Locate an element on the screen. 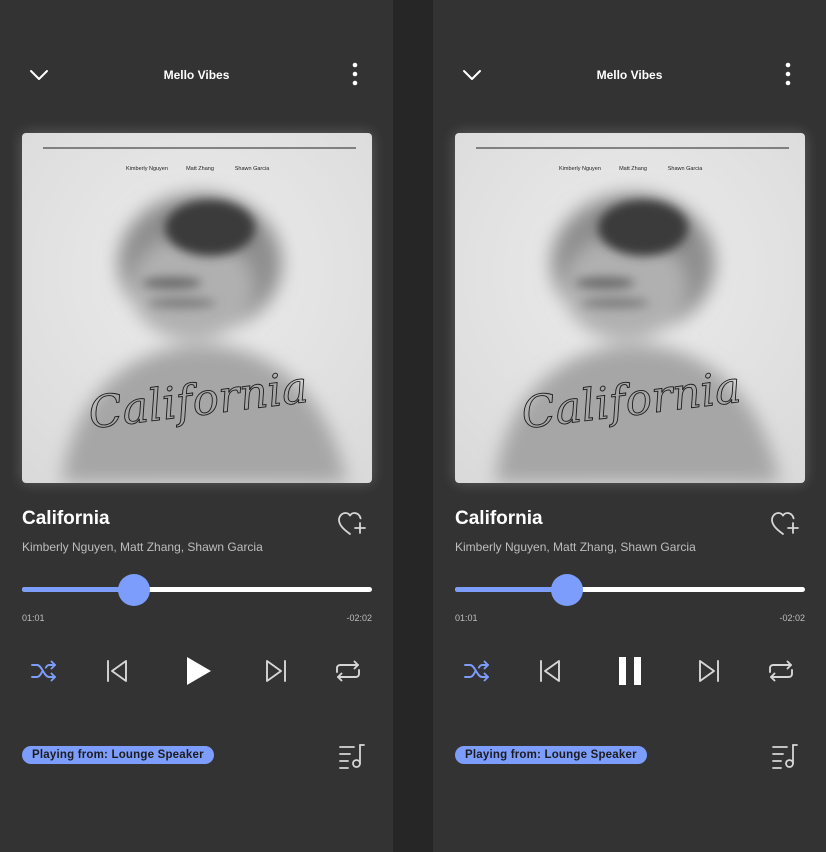 The width and height of the screenshot is (826, 852). play-button is located at coordinates (198, 671).